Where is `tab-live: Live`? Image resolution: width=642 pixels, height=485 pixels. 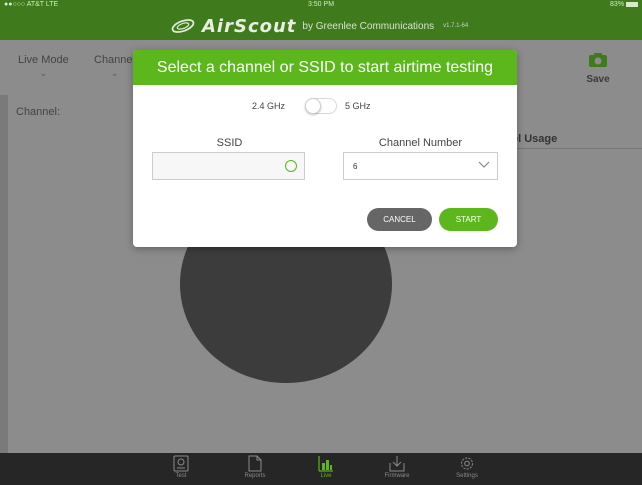
tab-live: Live is located at coordinates (326, 467).